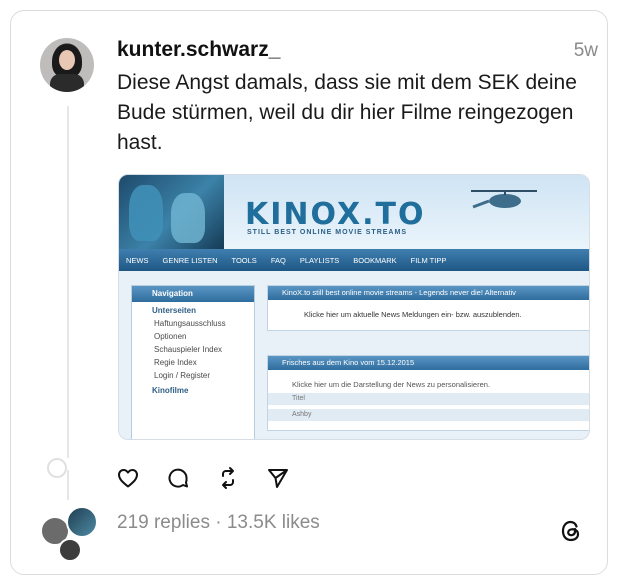 Image resolution: width=620 pixels, height=587 pixels. I want to click on fresh-panel-row: Ashby, so click(428, 415).